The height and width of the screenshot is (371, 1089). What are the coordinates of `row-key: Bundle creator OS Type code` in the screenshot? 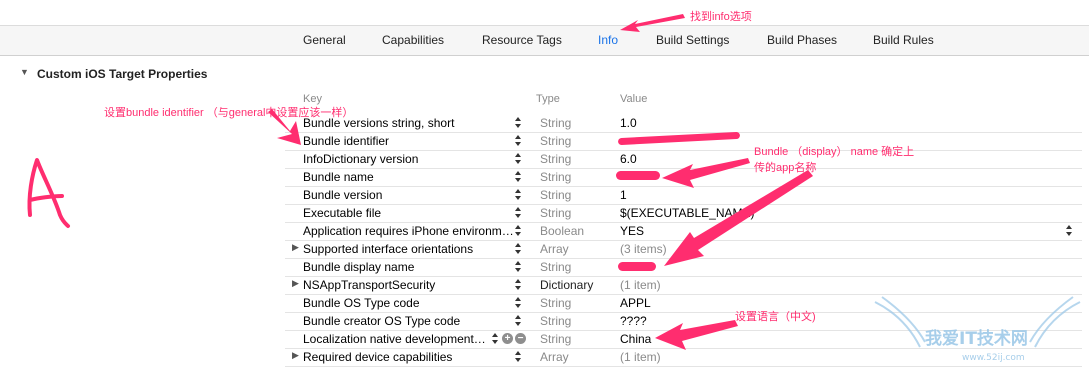 It's located at (382, 321).